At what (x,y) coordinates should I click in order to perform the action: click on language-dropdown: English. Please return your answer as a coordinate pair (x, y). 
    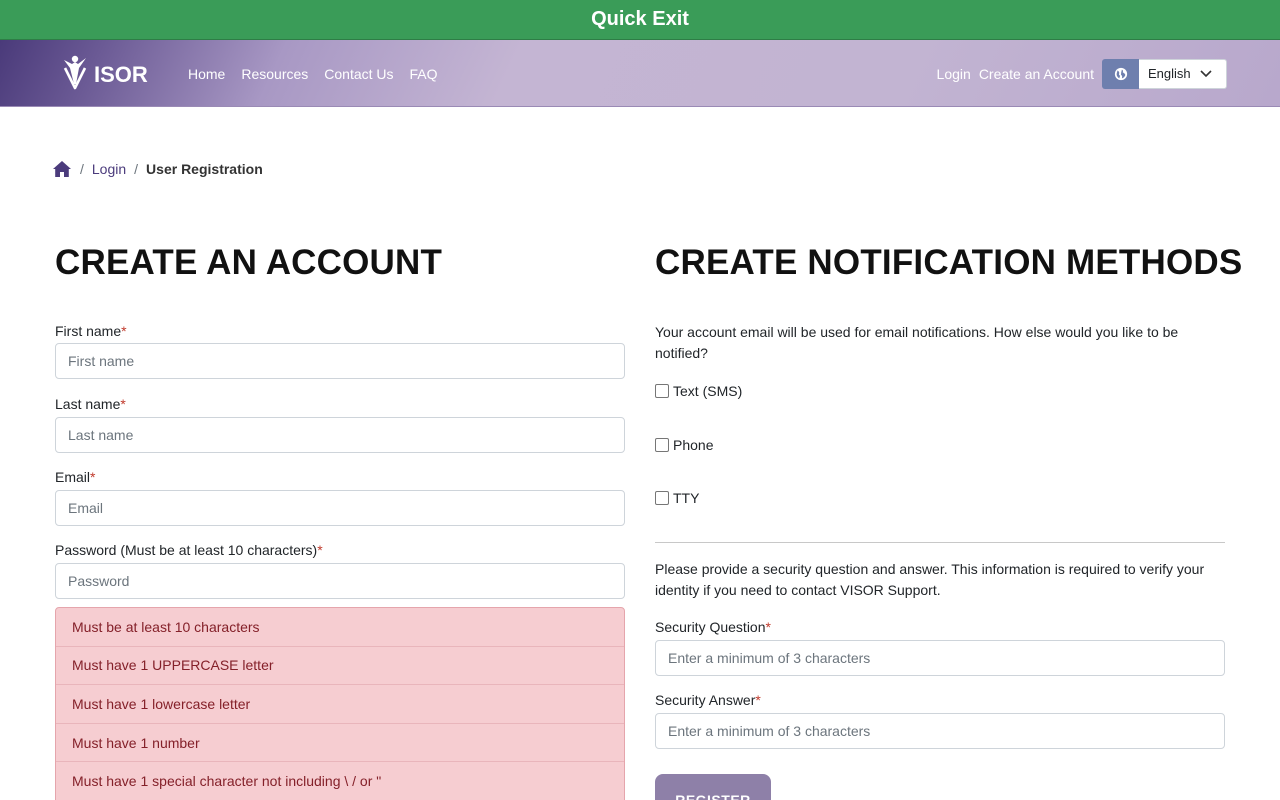
    Looking at the image, I should click on (1183, 73).